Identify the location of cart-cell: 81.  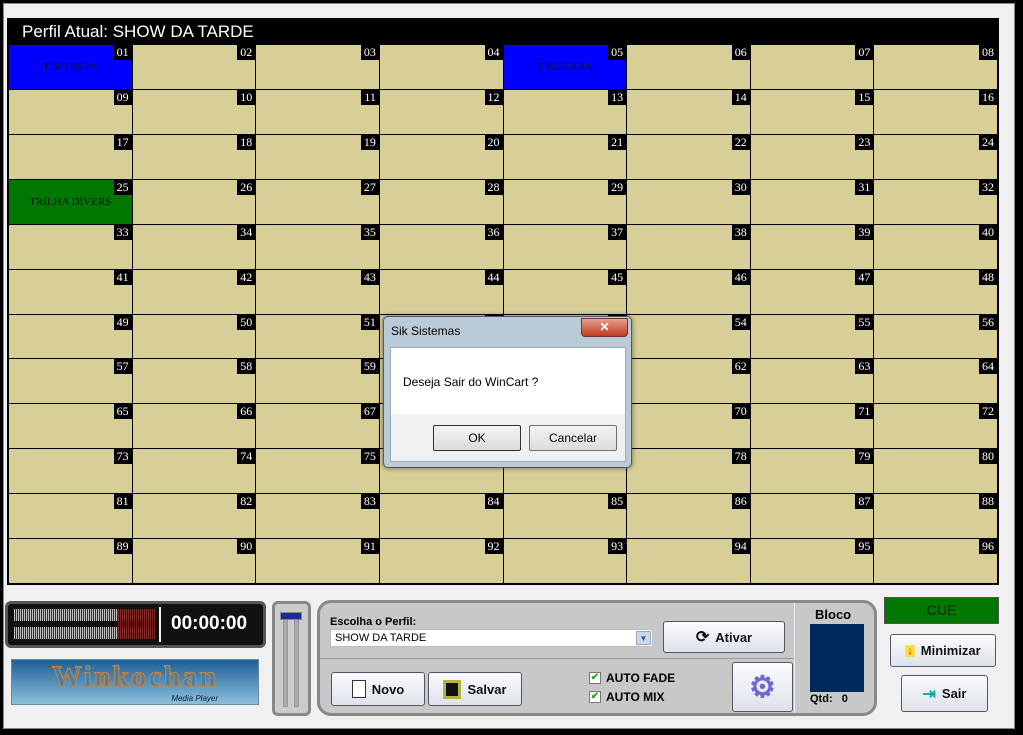
(70, 516).